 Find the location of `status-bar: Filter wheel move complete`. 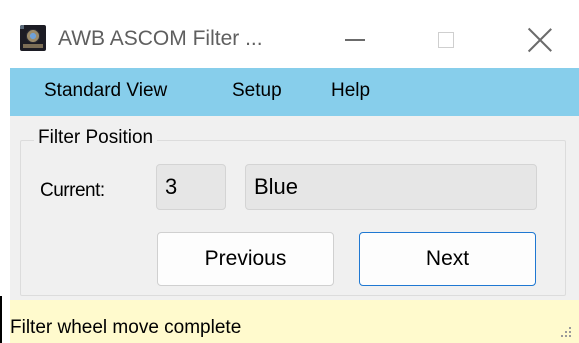

status-bar: Filter wheel move complete is located at coordinates (294, 321).